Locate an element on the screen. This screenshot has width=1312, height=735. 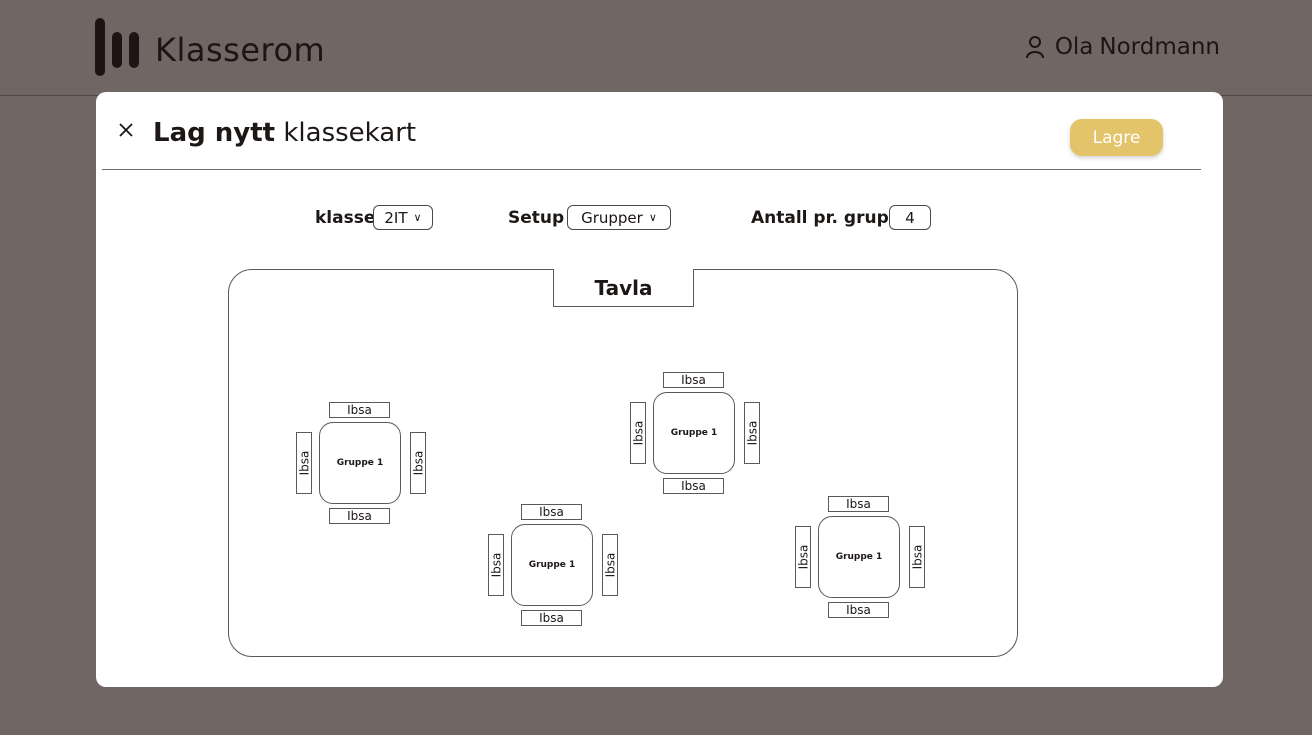
setup-select: Grupper ∨ is located at coordinates (619, 217).